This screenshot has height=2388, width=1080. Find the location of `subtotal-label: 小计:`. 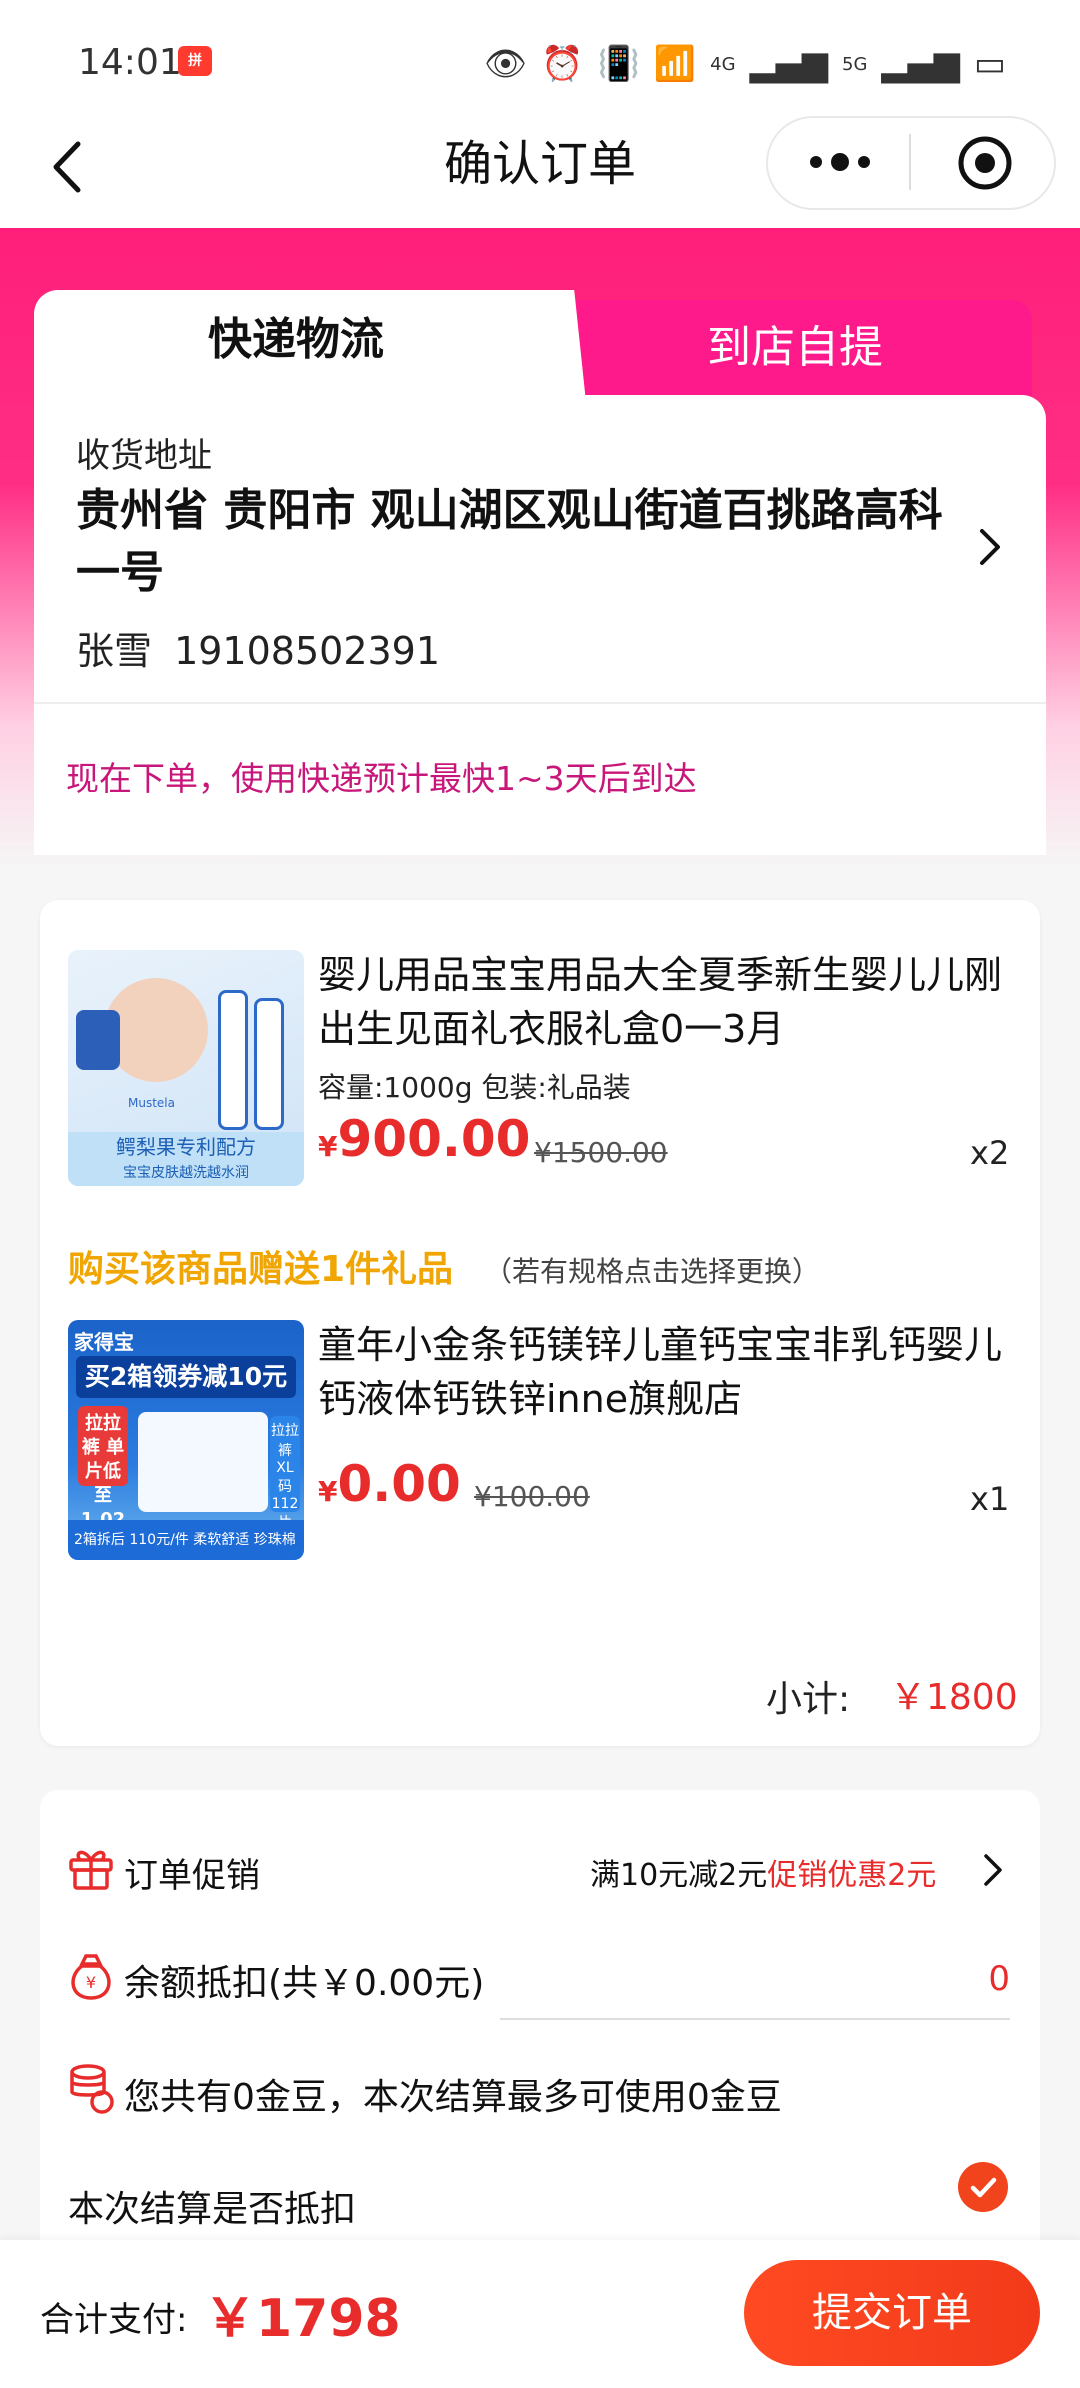

subtotal-label: 小计: is located at coordinates (808, 1699).